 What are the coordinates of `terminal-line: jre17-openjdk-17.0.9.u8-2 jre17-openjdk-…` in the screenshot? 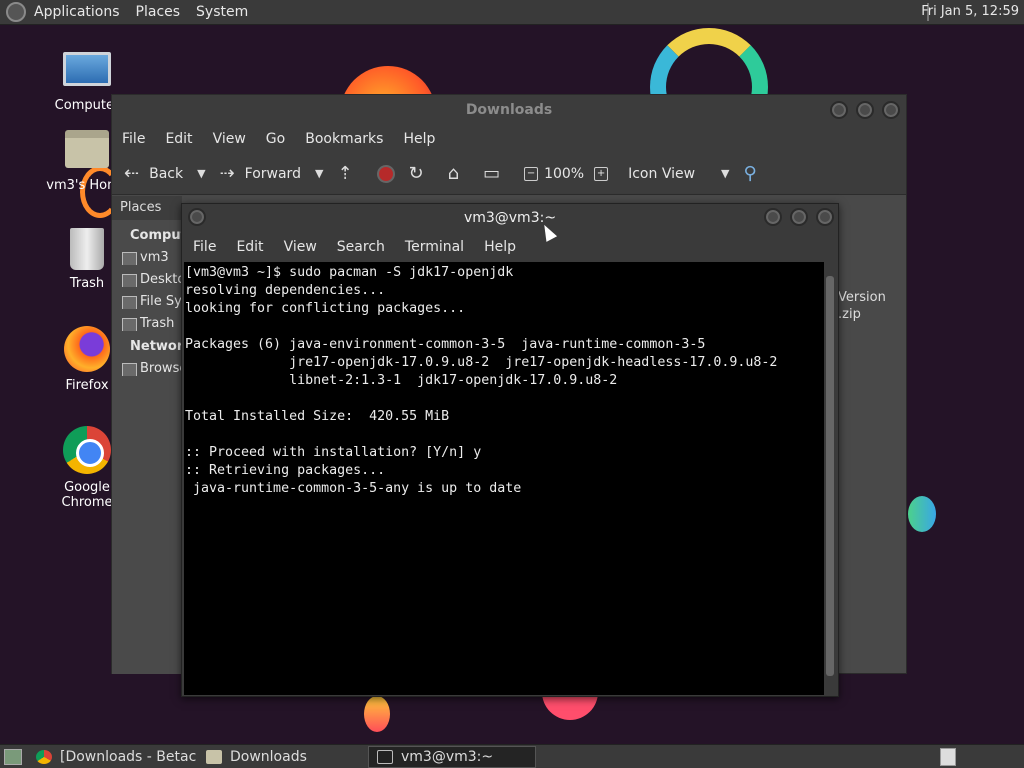 It's located at (481, 362).